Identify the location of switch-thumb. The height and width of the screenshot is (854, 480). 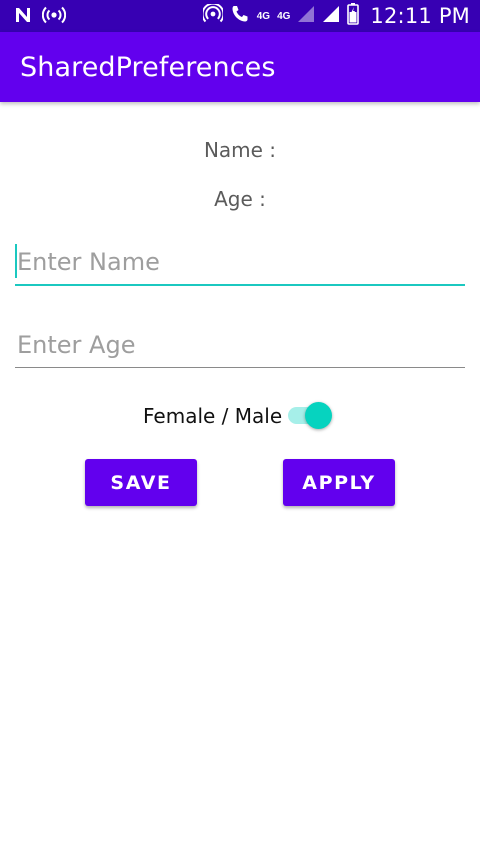
(318, 415).